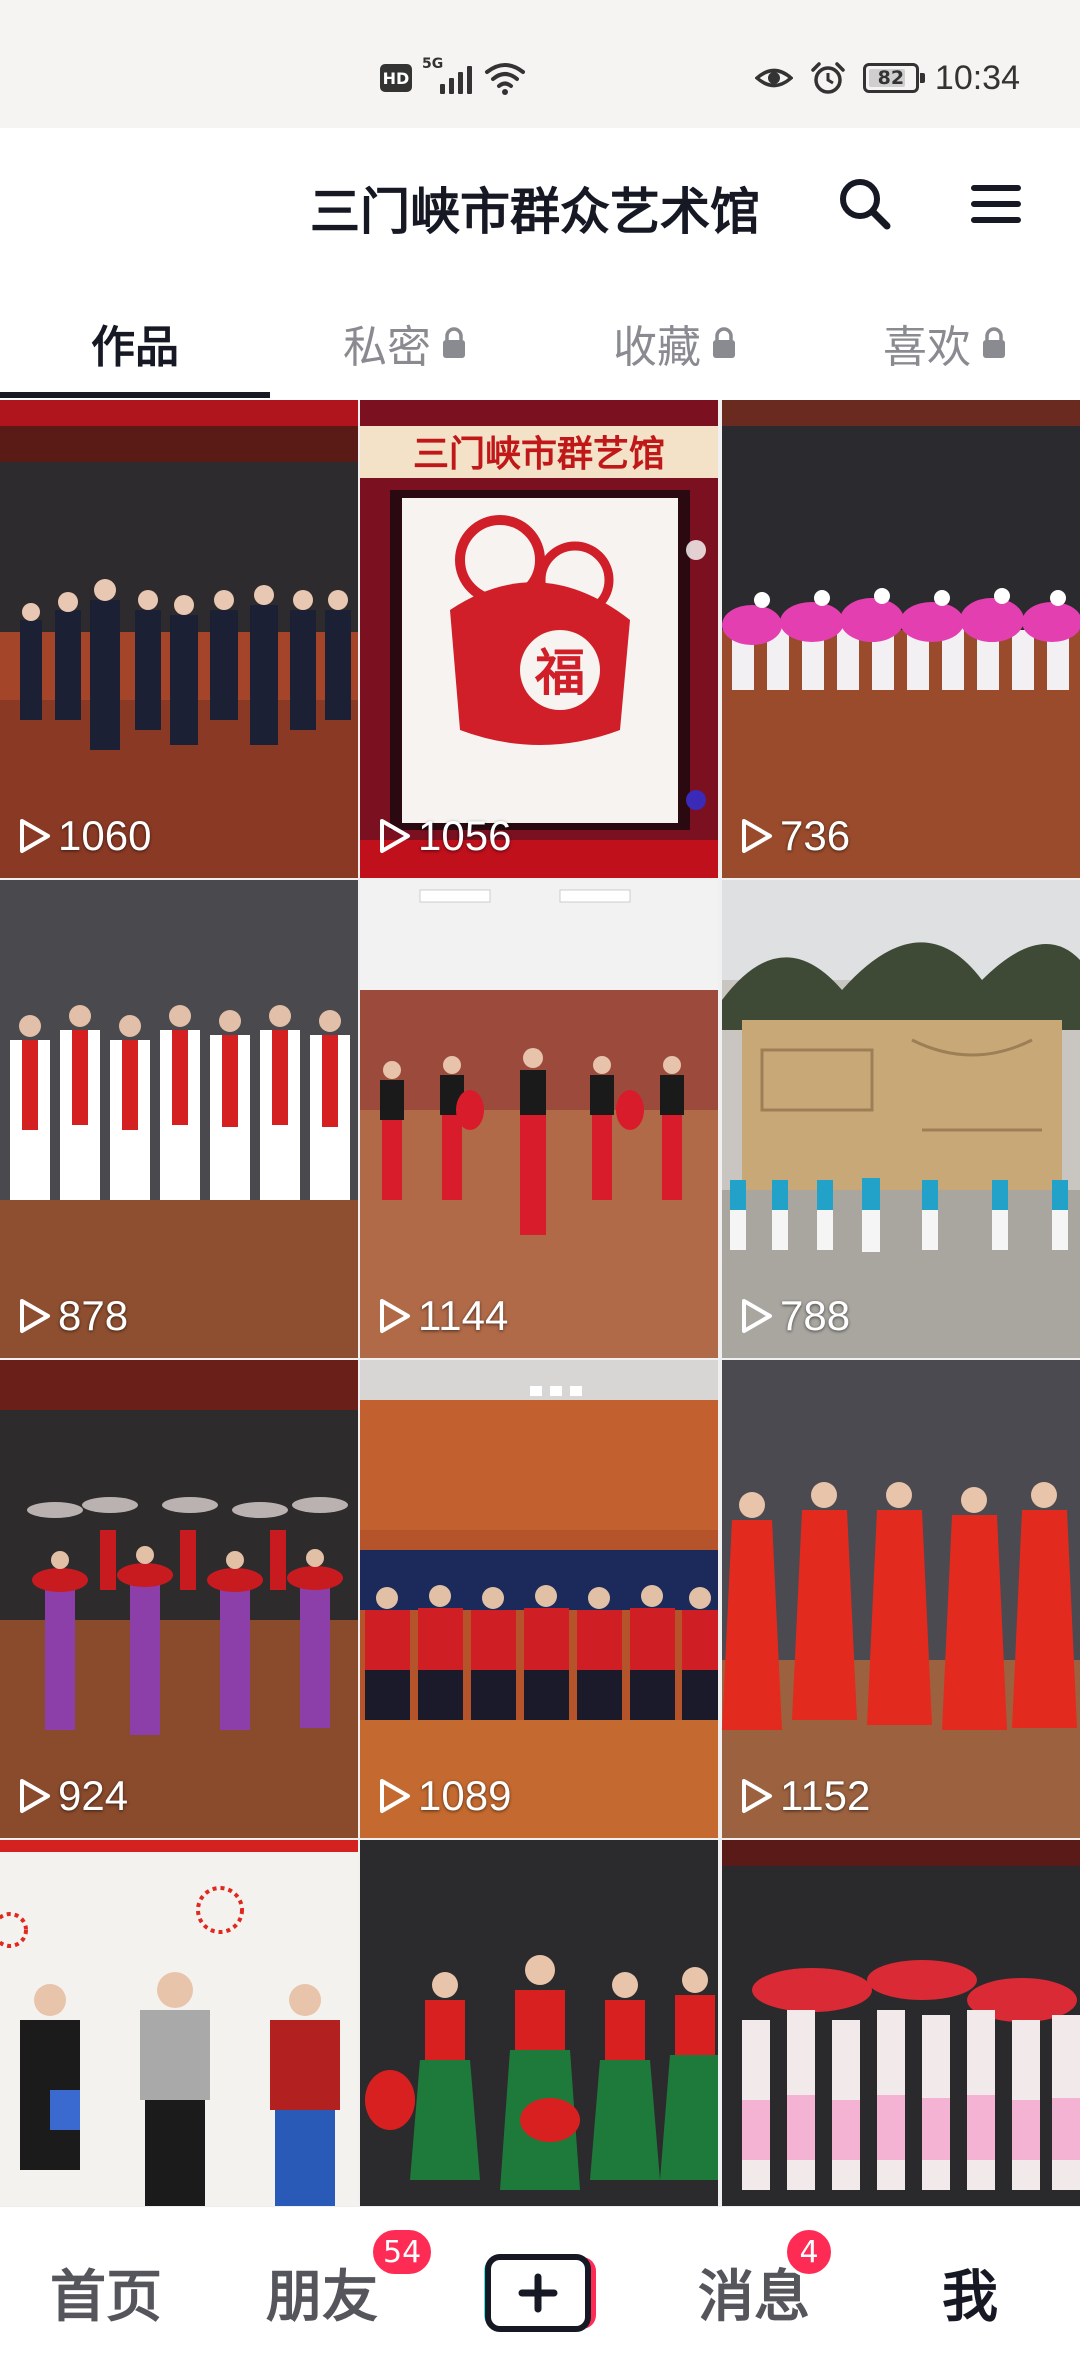 This screenshot has width=1080, height=2376. I want to click on battery-indicator: 82, so click(893, 78).